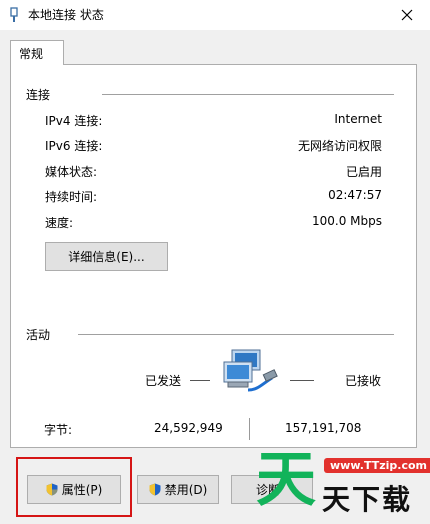 The width and height of the screenshot is (430, 524). What do you see at coordinates (71, 172) in the screenshot?
I see `media-state-label: 媒体状态:` at bounding box center [71, 172].